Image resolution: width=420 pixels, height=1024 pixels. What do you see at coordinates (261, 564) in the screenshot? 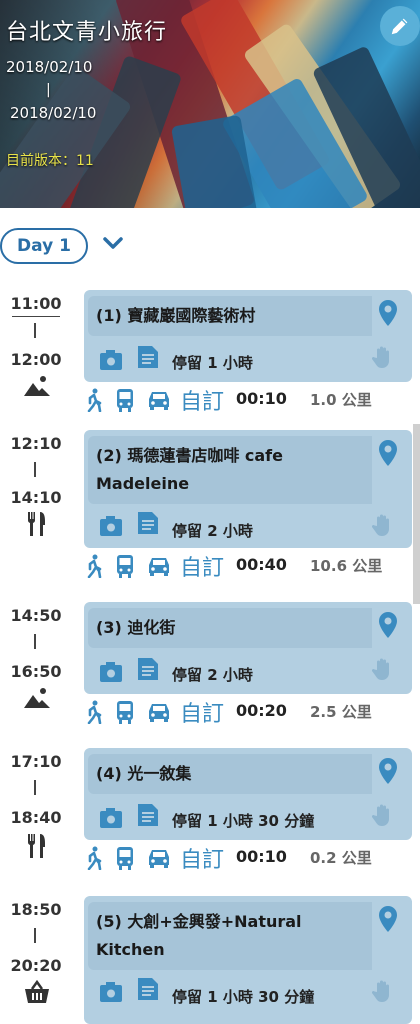
I see `travel-time: 00:40` at bounding box center [261, 564].